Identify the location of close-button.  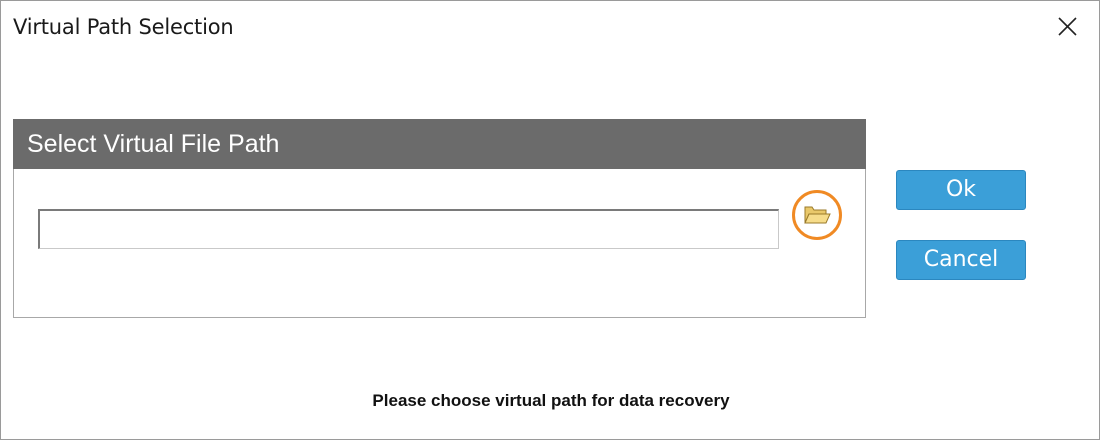
(1067, 27).